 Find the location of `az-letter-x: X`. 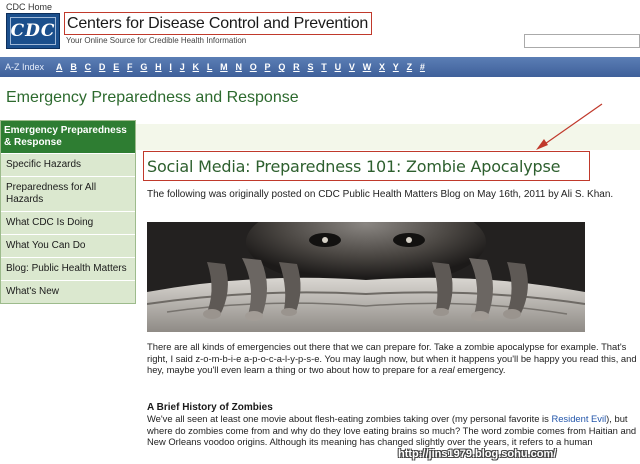

az-letter-x: X is located at coordinates (382, 67).